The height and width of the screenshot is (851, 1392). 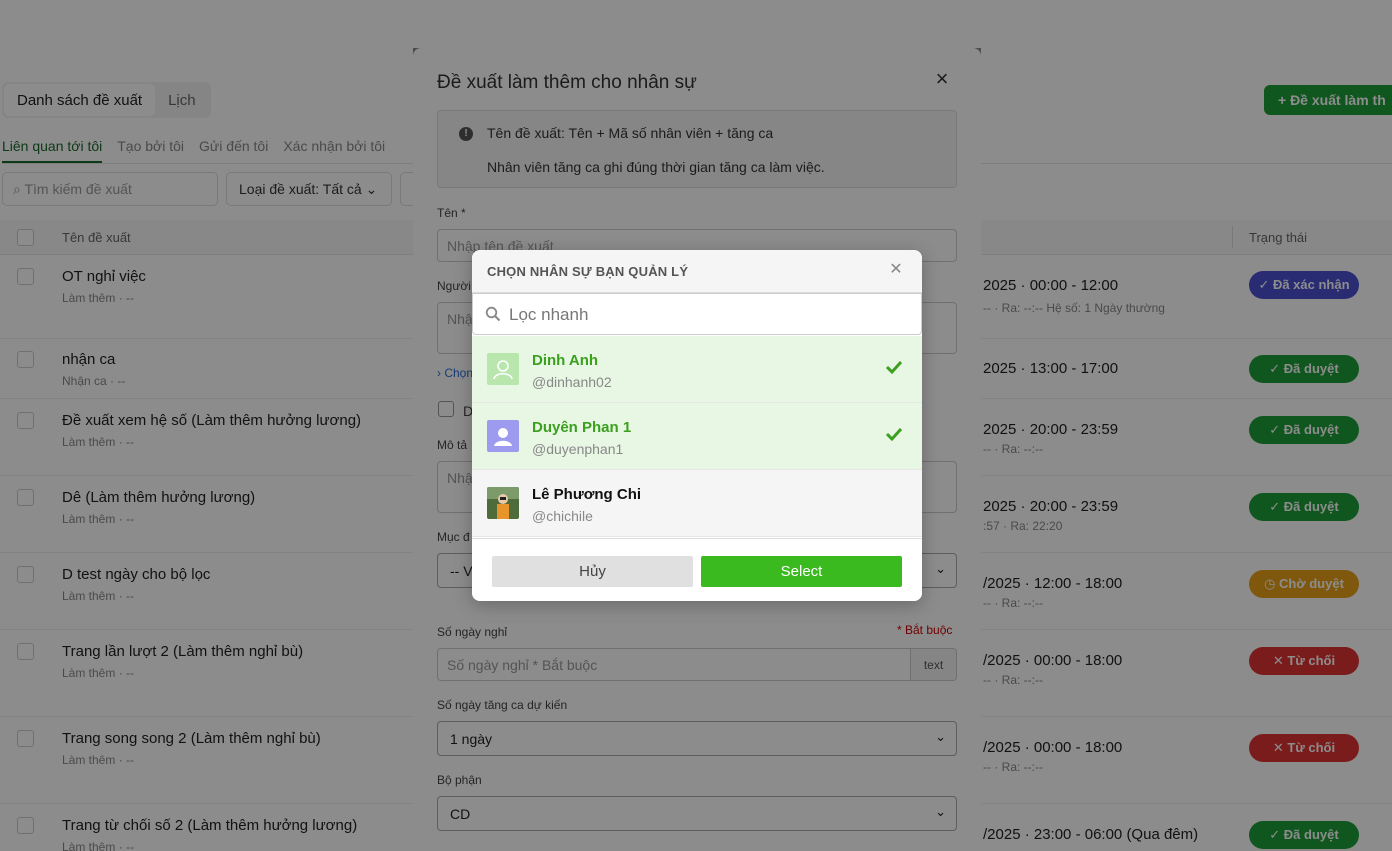 What do you see at coordinates (565, 360) in the screenshot?
I see `staff-name: Dinh Anh` at bounding box center [565, 360].